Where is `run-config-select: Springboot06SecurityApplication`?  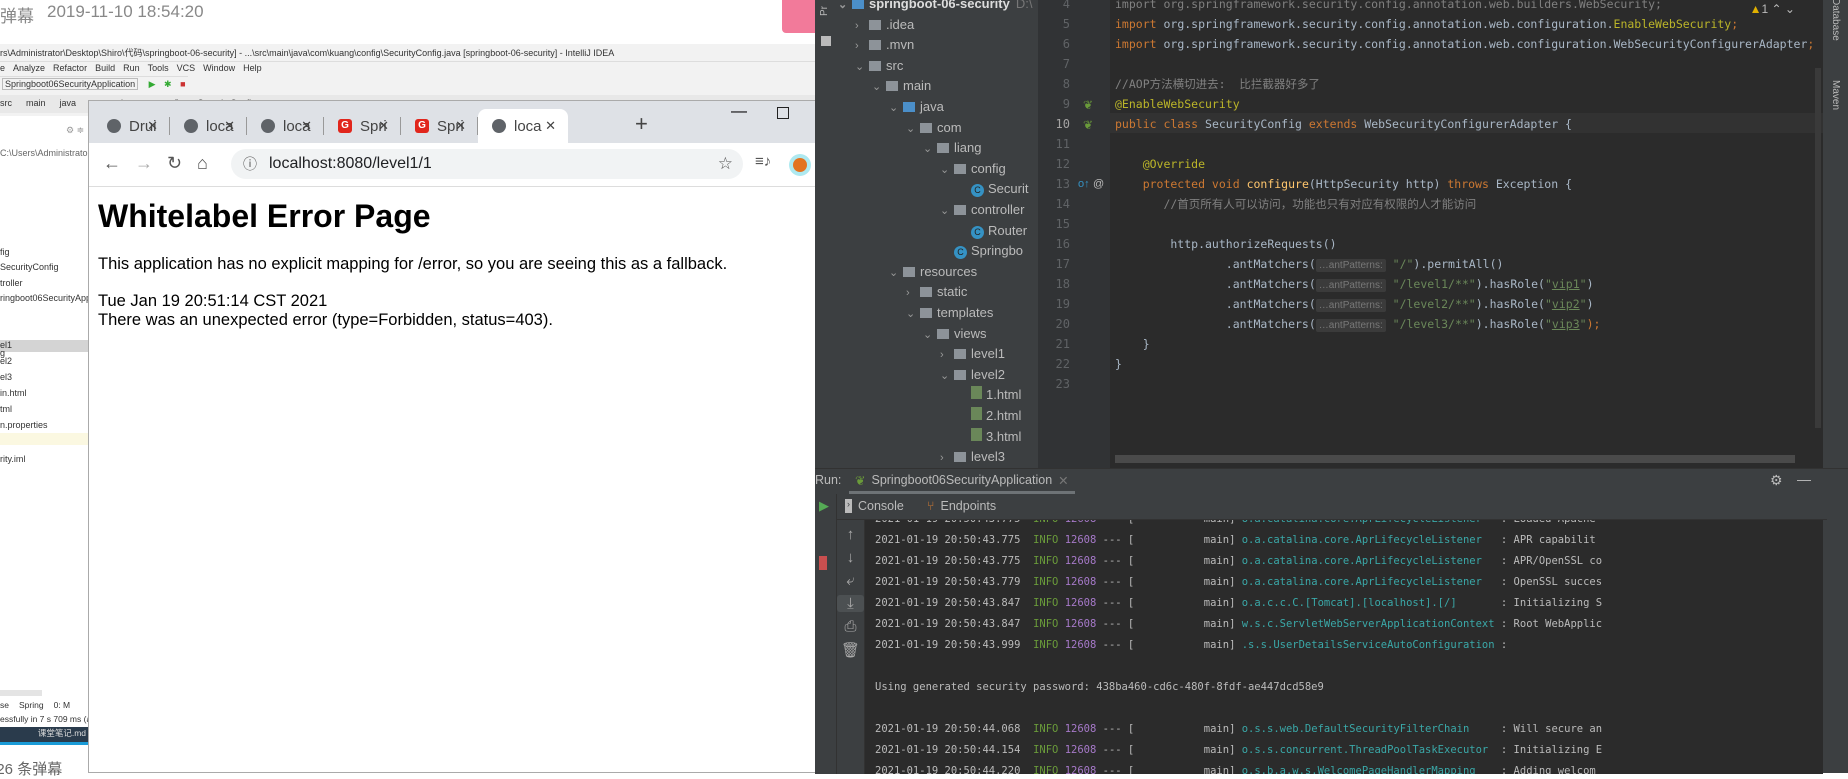 run-config-select: Springboot06SecurityApplication is located at coordinates (70, 84).